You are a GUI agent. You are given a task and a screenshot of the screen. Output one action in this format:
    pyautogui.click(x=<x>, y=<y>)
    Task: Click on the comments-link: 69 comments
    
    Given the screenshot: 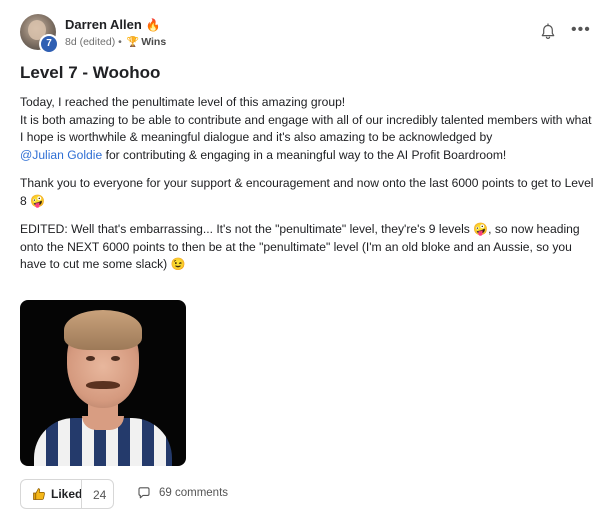 What is the action you would take?
    pyautogui.click(x=182, y=493)
    